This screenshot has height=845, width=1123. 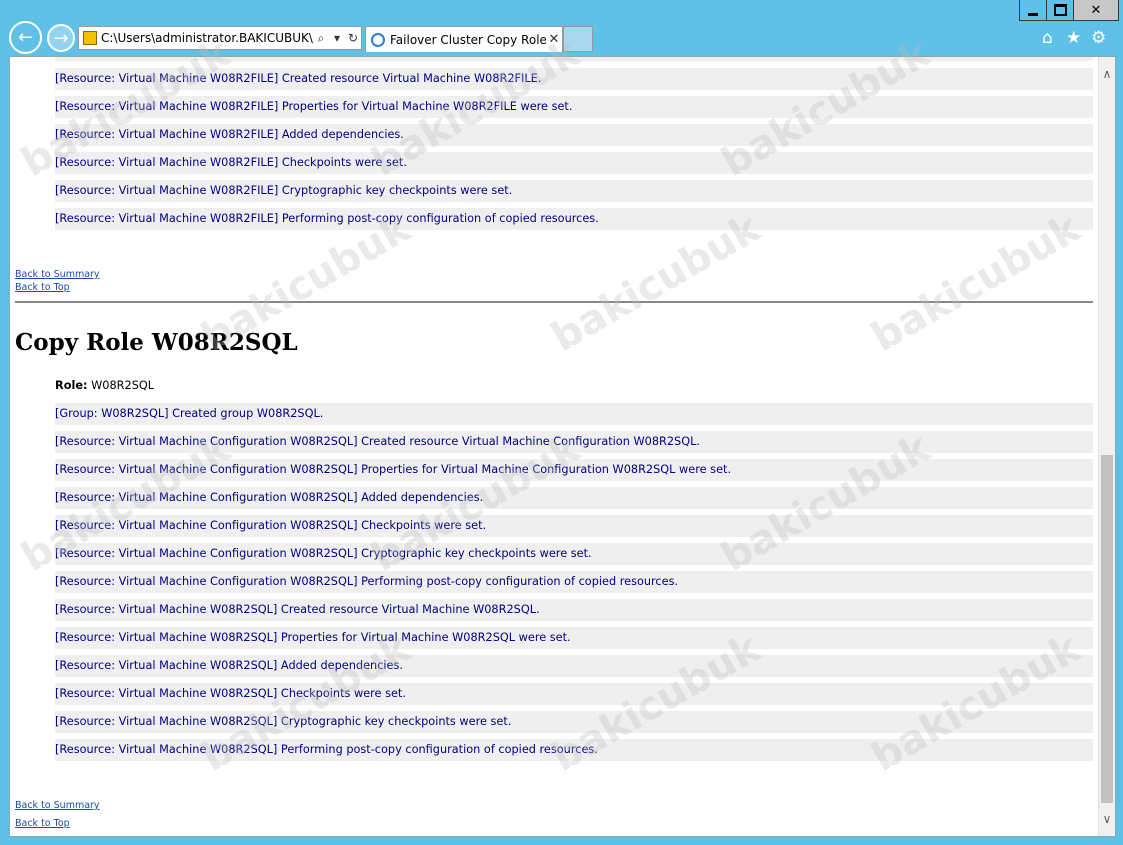 I want to click on close-button: ✕, so click(x=1096, y=10).